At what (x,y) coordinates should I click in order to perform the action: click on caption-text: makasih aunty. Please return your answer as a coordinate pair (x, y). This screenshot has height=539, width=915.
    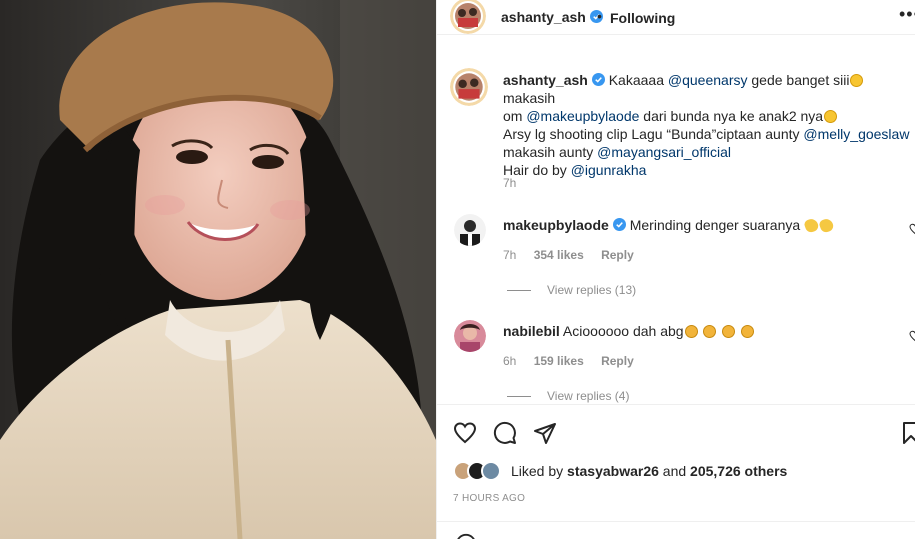
    Looking at the image, I should click on (548, 152).